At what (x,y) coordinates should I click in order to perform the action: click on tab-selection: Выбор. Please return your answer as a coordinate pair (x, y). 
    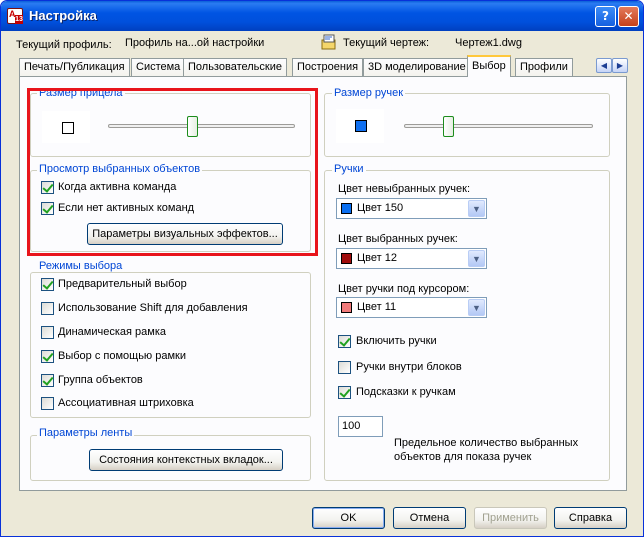
    Looking at the image, I should click on (489, 66).